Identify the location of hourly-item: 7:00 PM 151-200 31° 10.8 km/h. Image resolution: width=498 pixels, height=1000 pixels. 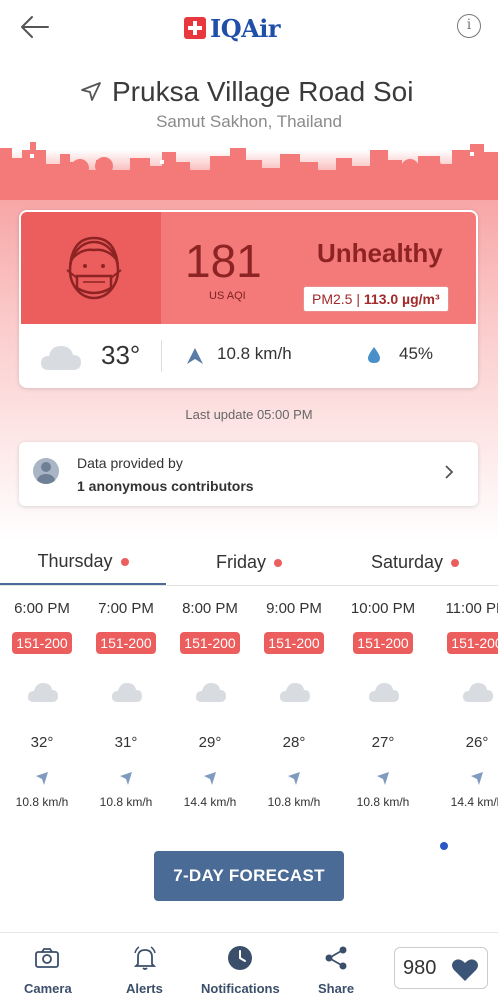
(126, 710).